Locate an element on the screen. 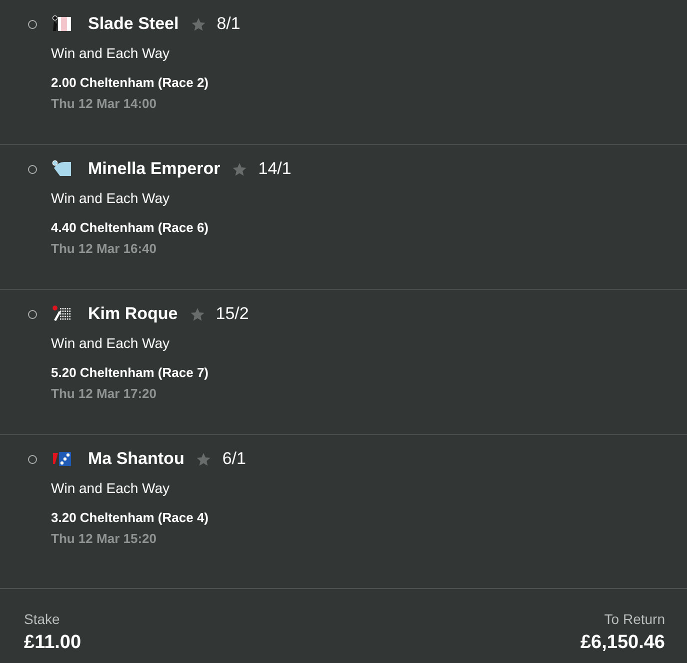 This screenshot has width=687, height=663. race-label: 3.20 Cheltenham (Race 4) is located at coordinates (130, 518).